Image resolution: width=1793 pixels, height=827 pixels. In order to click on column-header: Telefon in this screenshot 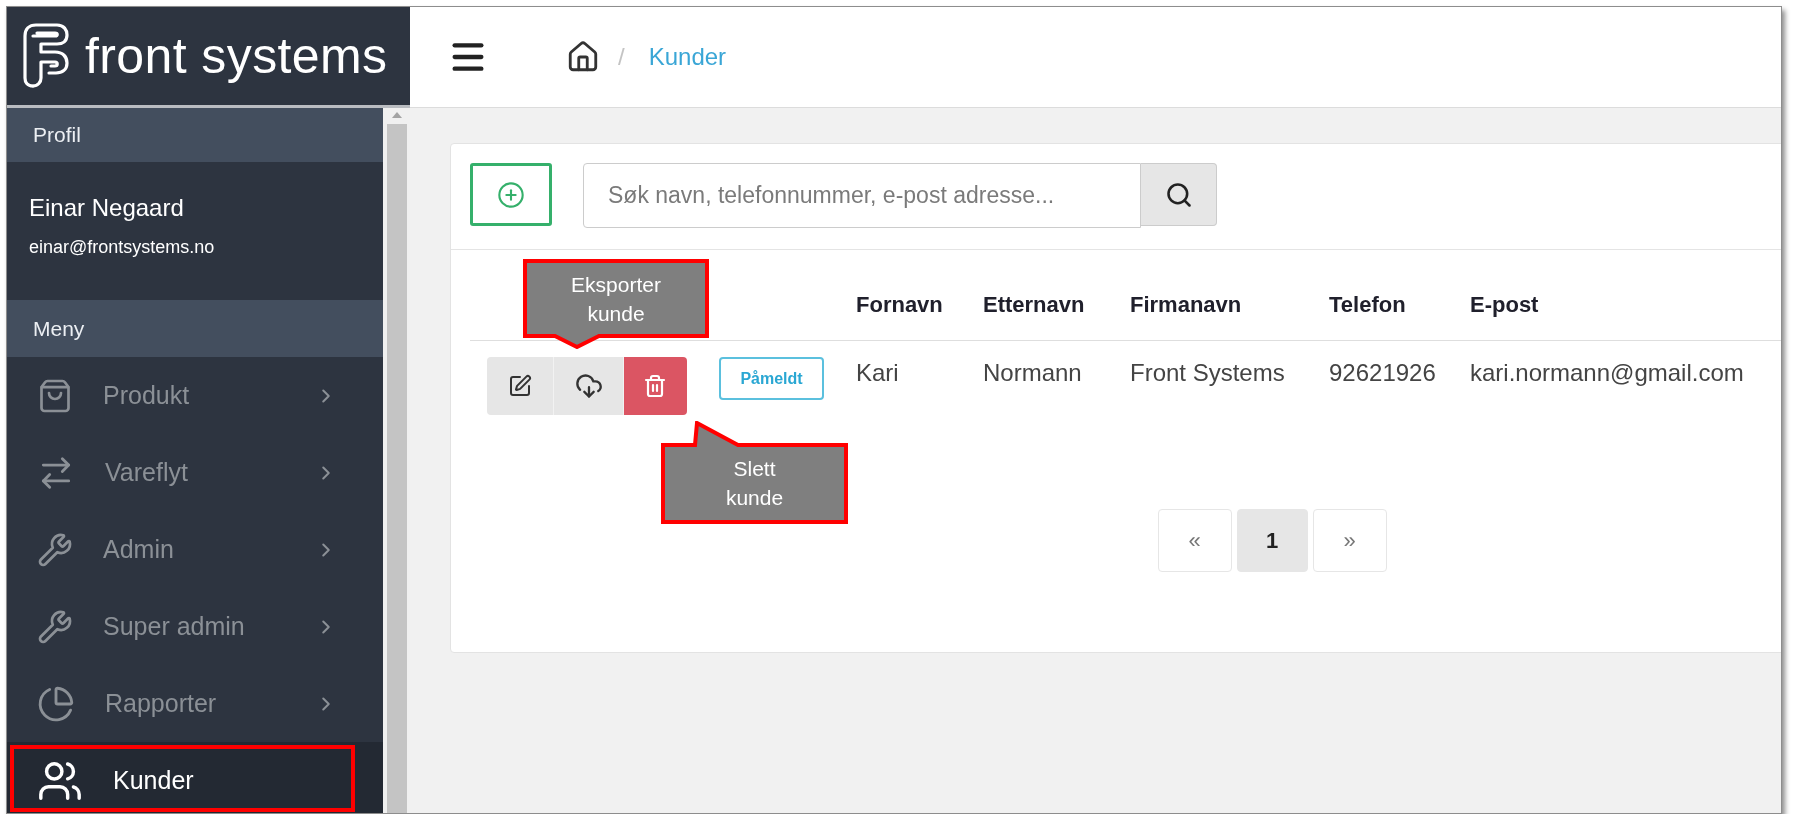, I will do `click(1367, 305)`.